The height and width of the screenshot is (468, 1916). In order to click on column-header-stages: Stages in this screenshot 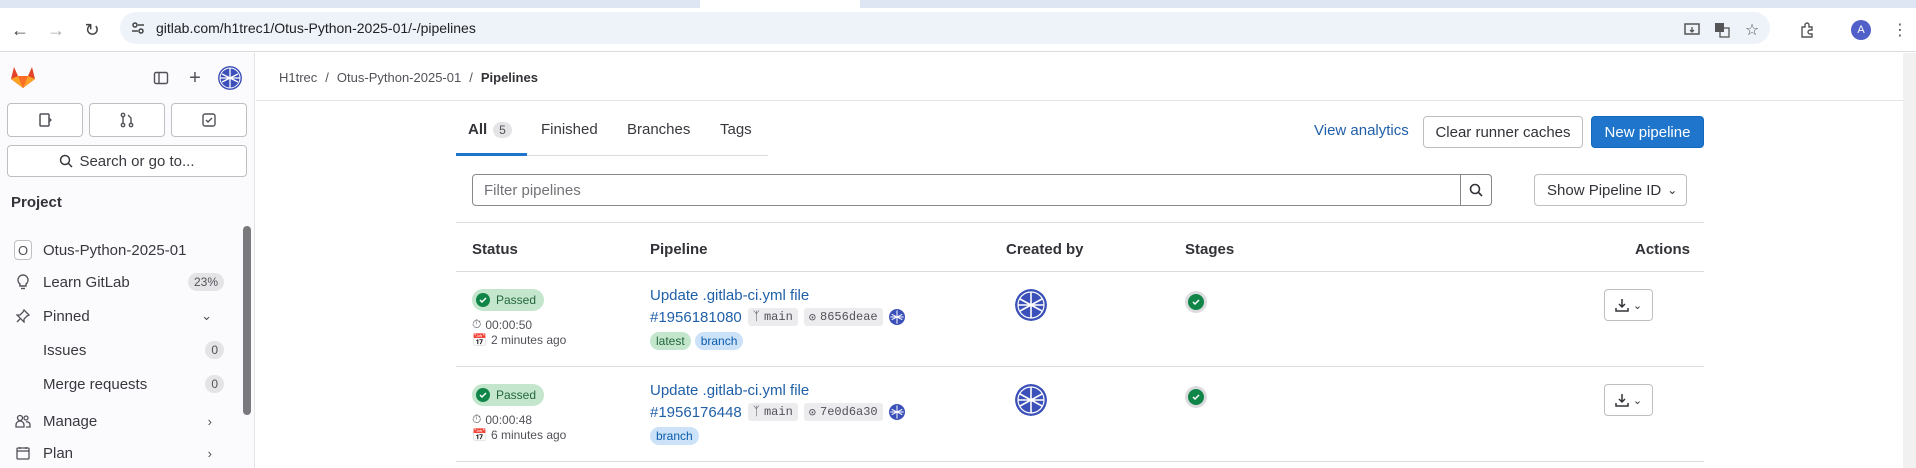, I will do `click(1210, 249)`.